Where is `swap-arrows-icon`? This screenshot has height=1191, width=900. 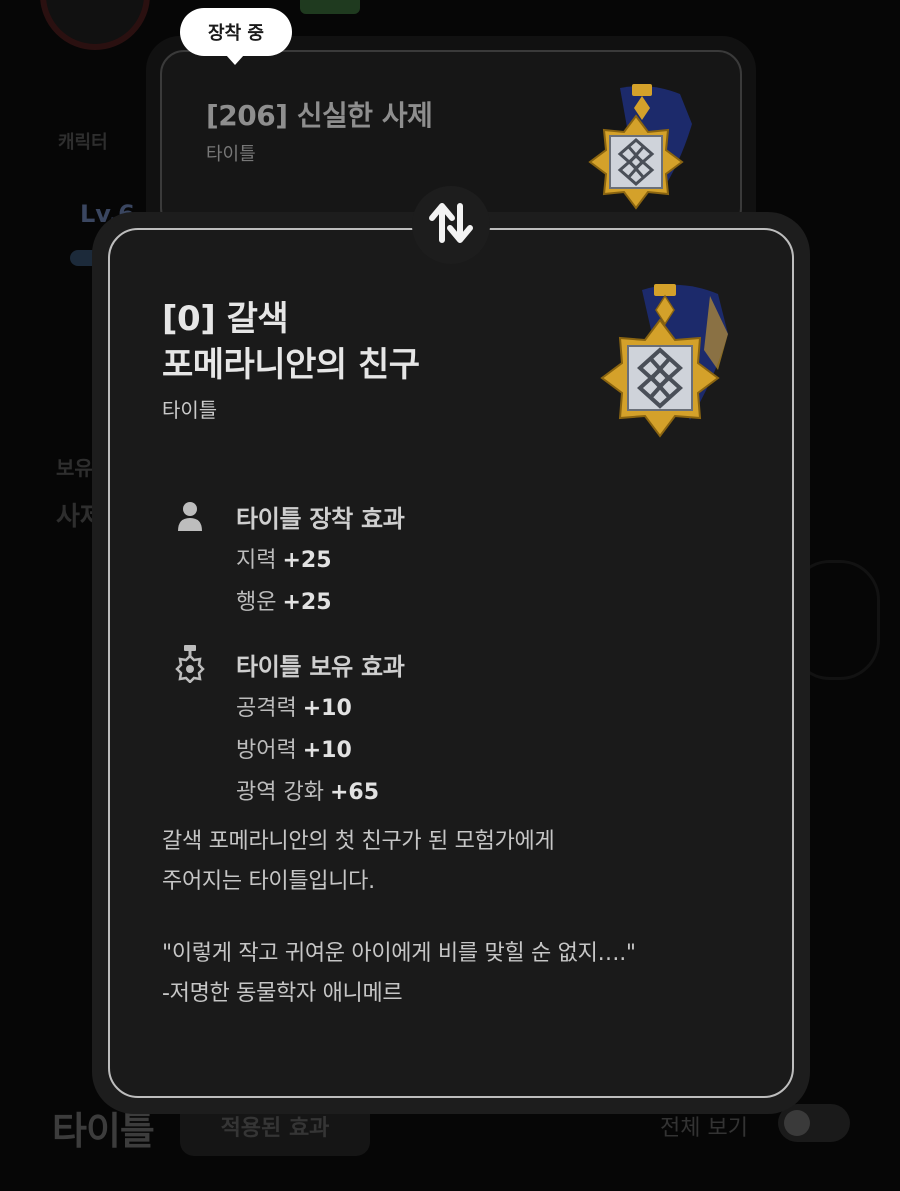 swap-arrows-icon is located at coordinates (451, 225).